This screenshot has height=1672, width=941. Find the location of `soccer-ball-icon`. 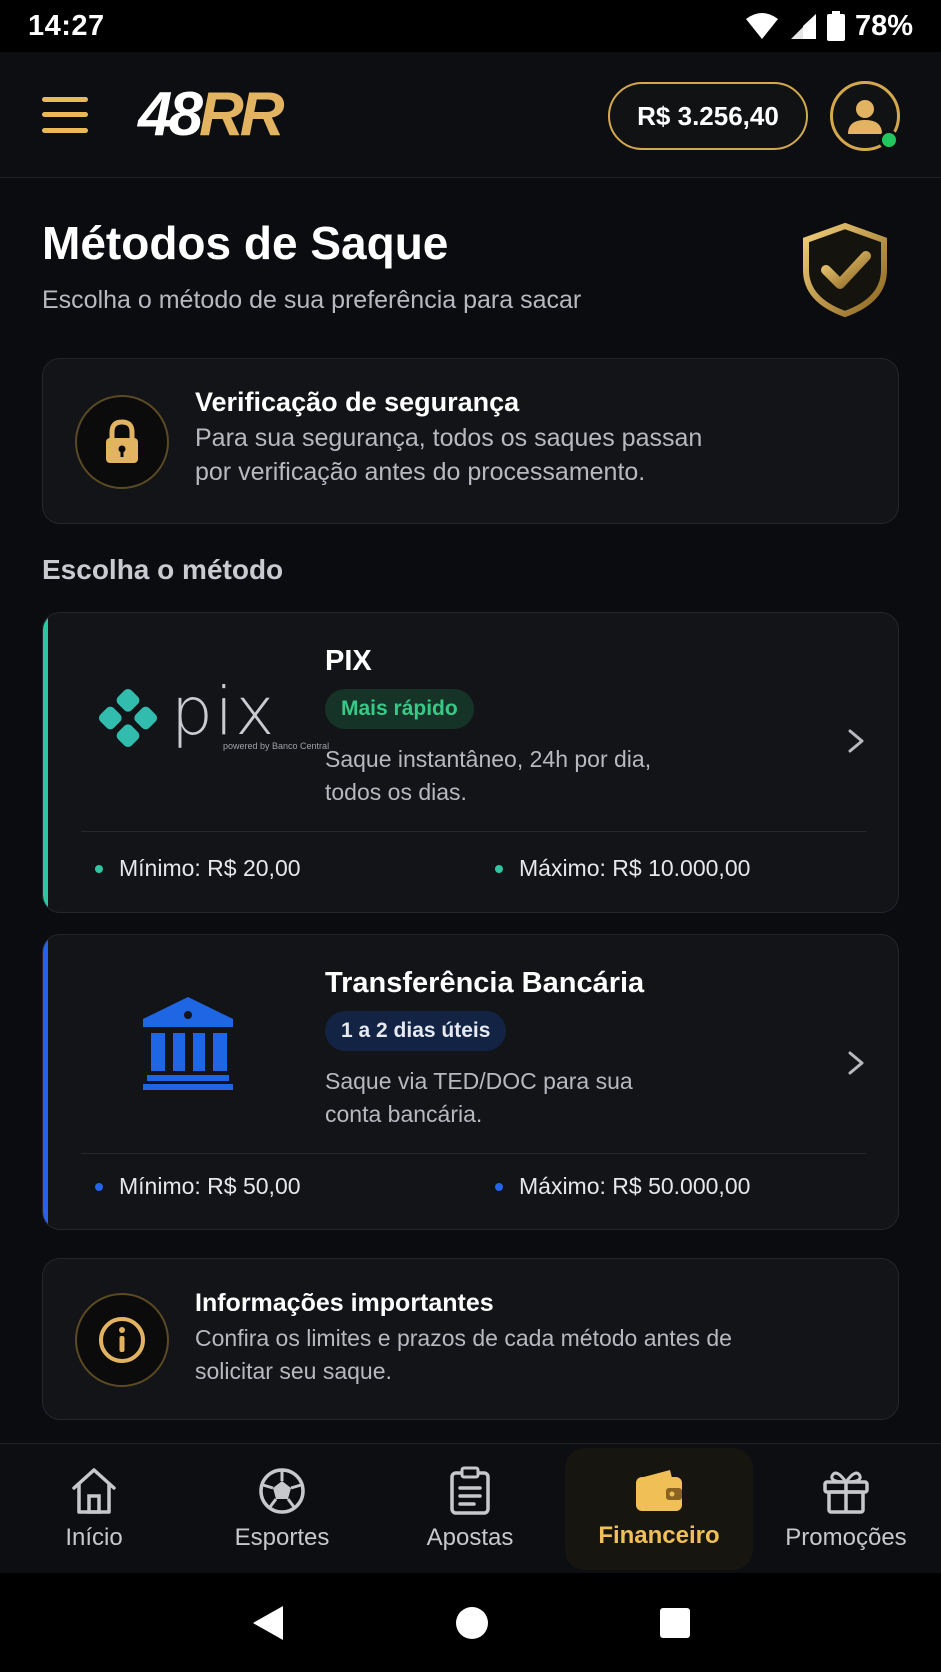

soccer-ball-icon is located at coordinates (282, 1491).